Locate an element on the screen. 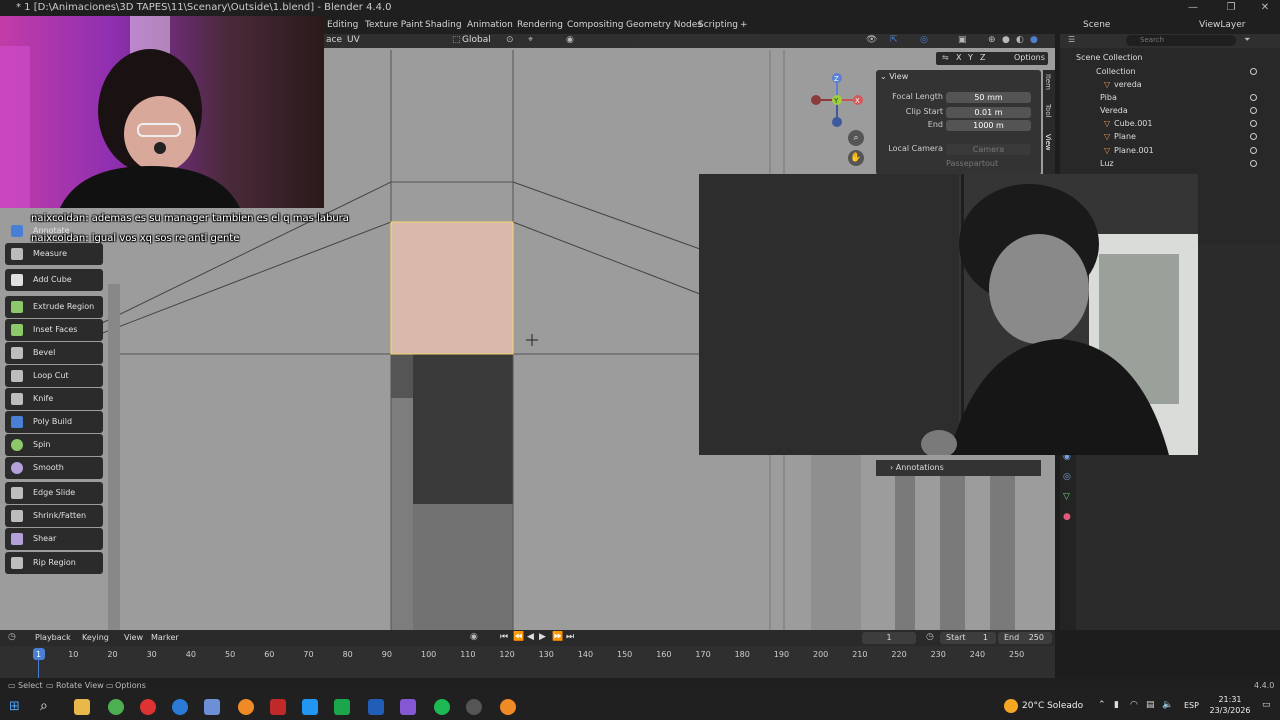 This screenshot has height=720, width=1280. view-section-header: ⌄ View is located at coordinates (894, 76).